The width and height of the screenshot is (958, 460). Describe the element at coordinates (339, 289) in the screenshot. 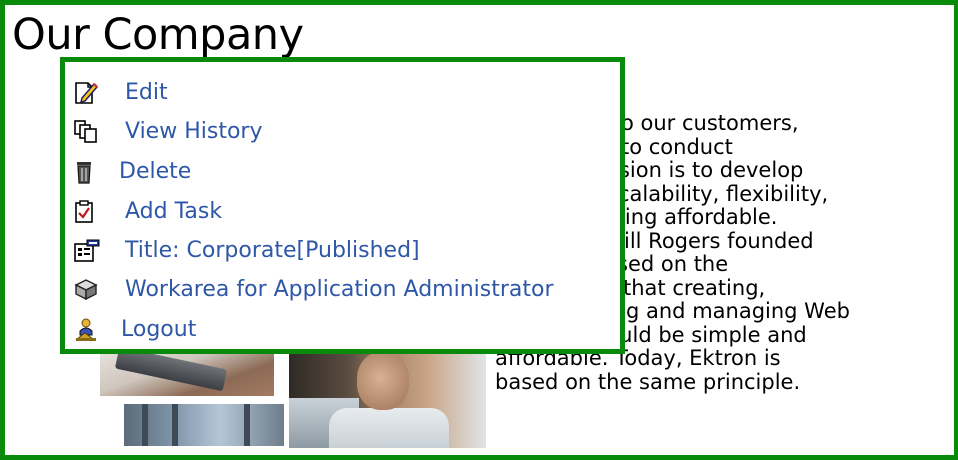

I see `menu-item-label: Workarea for Application Administrator` at that location.